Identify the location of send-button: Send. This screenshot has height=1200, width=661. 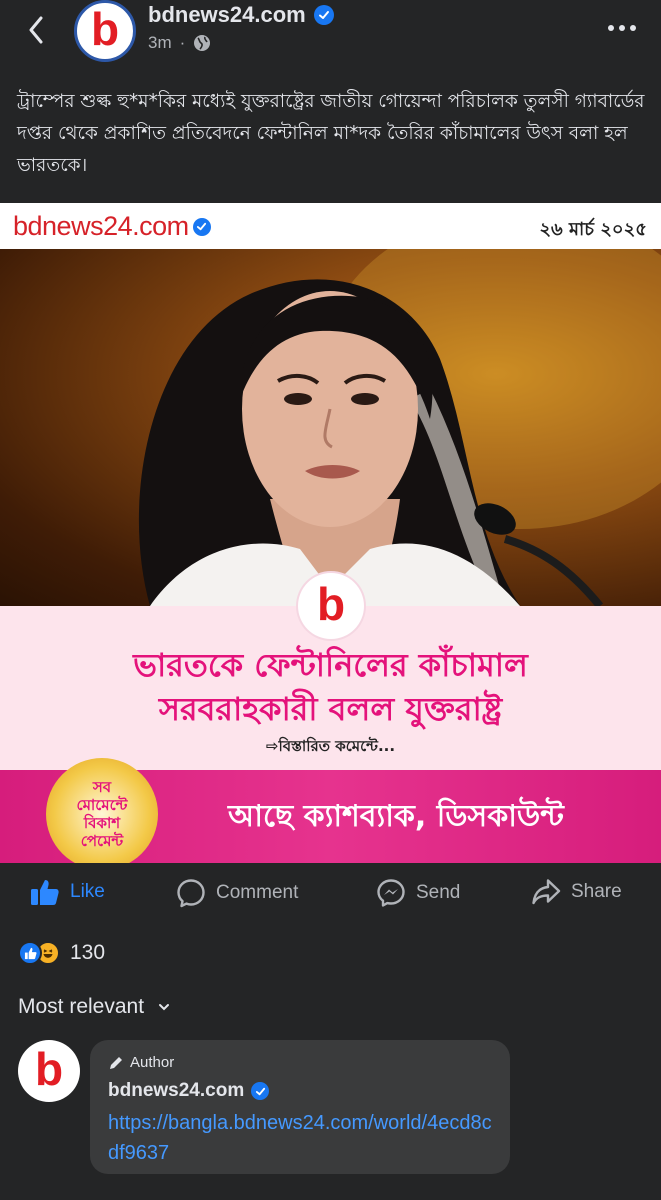
(418, 893).